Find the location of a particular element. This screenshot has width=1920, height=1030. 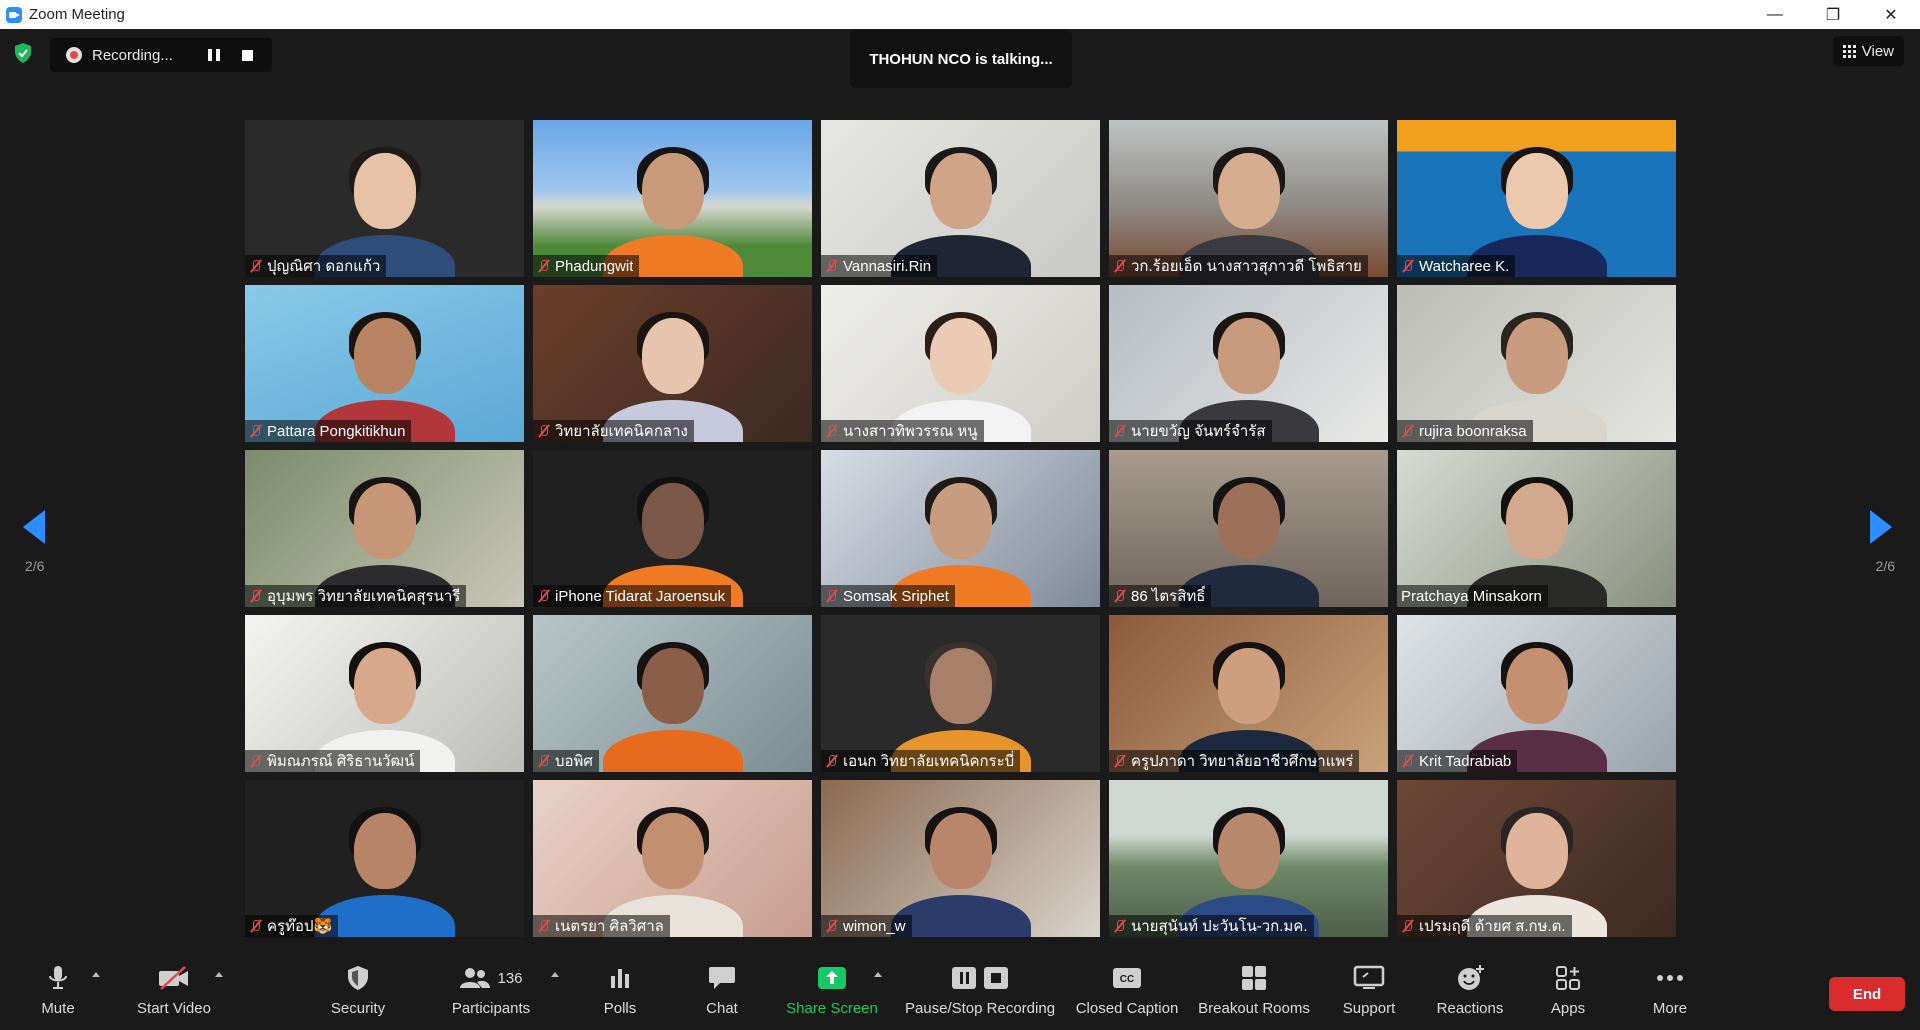

participant-tile: Phadungwit is located at coordinates (672, 198).